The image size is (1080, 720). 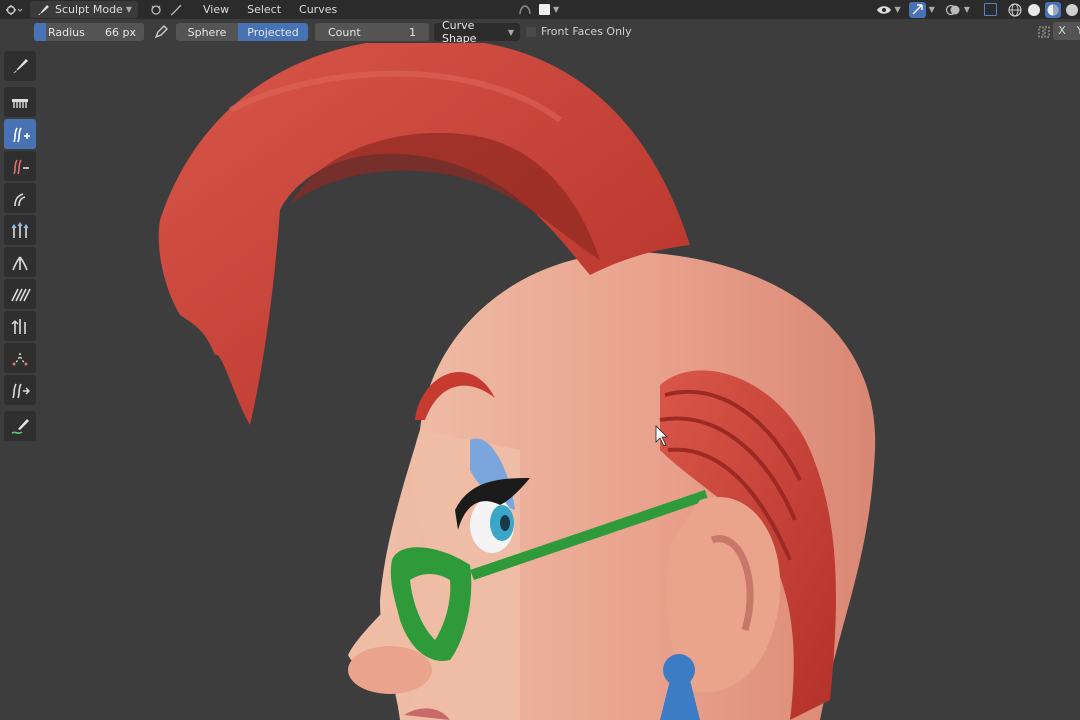 What do you see at coordinates (412, 32) in the screenshot?
I see `count-value: 1` at bounding box center [412, 32].